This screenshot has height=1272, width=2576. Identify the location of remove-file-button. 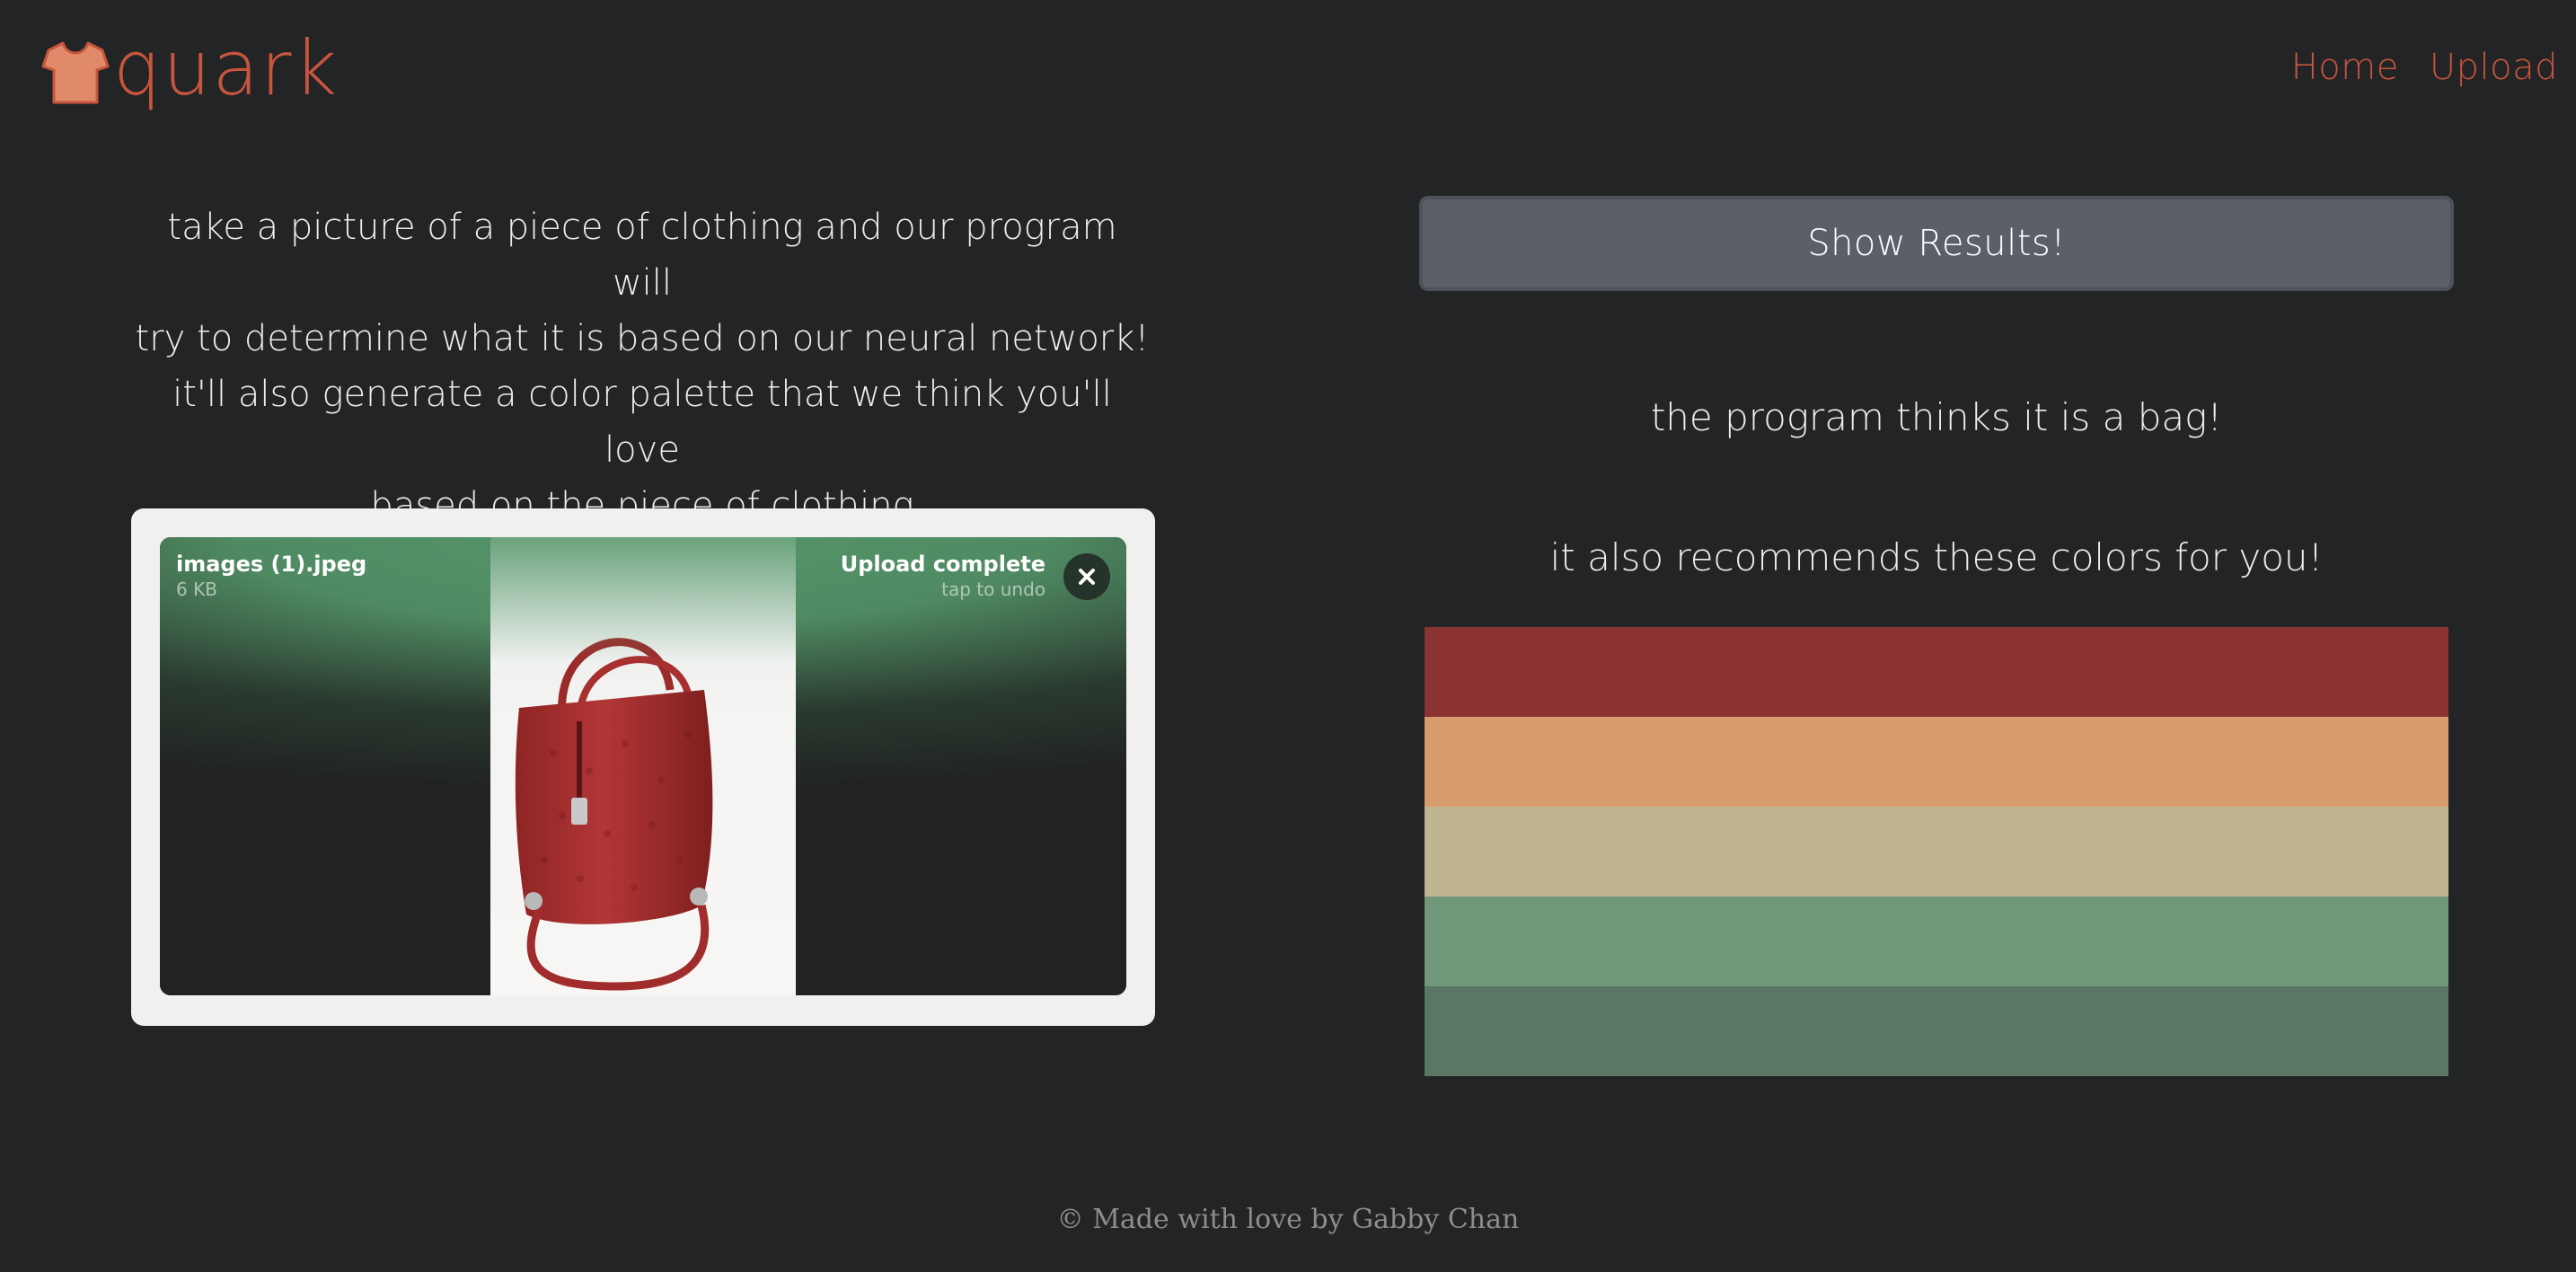
(1086, 576).